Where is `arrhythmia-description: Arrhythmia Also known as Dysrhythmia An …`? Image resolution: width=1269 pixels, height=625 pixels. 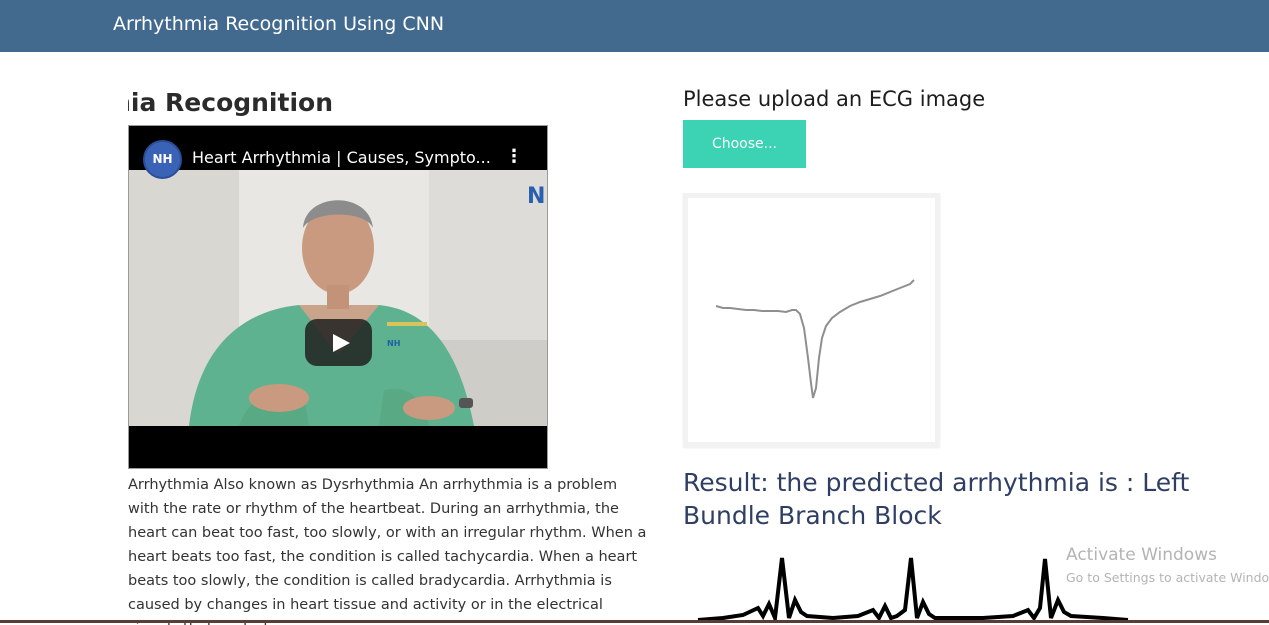
arrhythmia-description: Arrhythmia Also known as Dysrhythmia An … is located at coordinates (387, 551).